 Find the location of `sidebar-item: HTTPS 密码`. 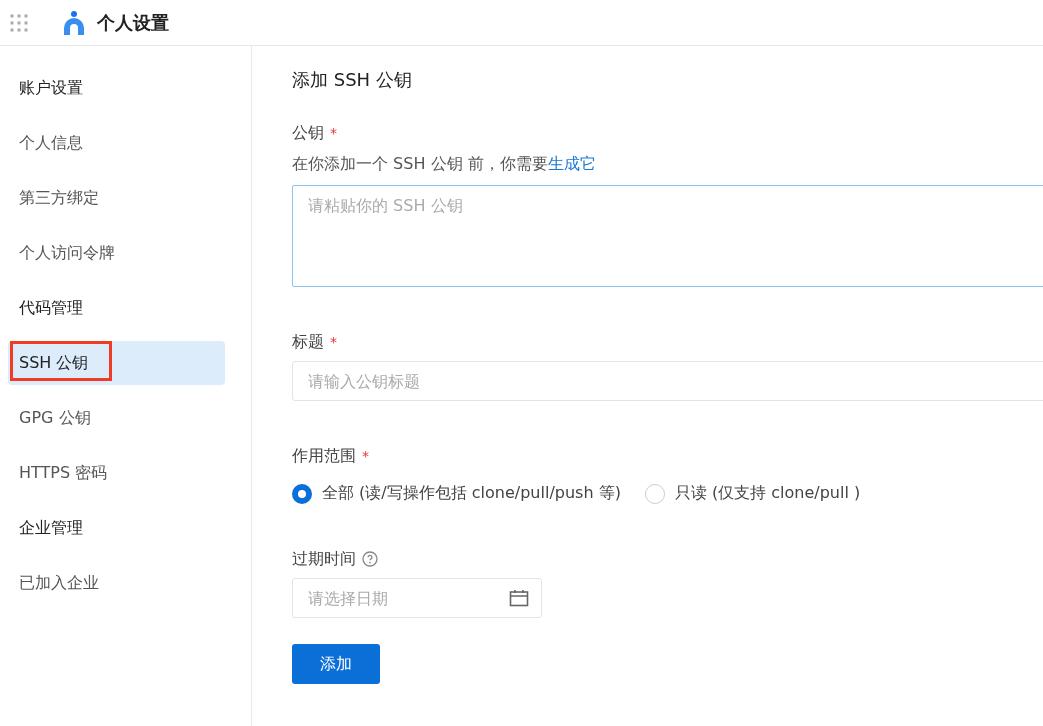

sidebar-item: HTTPS 密码 is located at coordinates (116, 473).